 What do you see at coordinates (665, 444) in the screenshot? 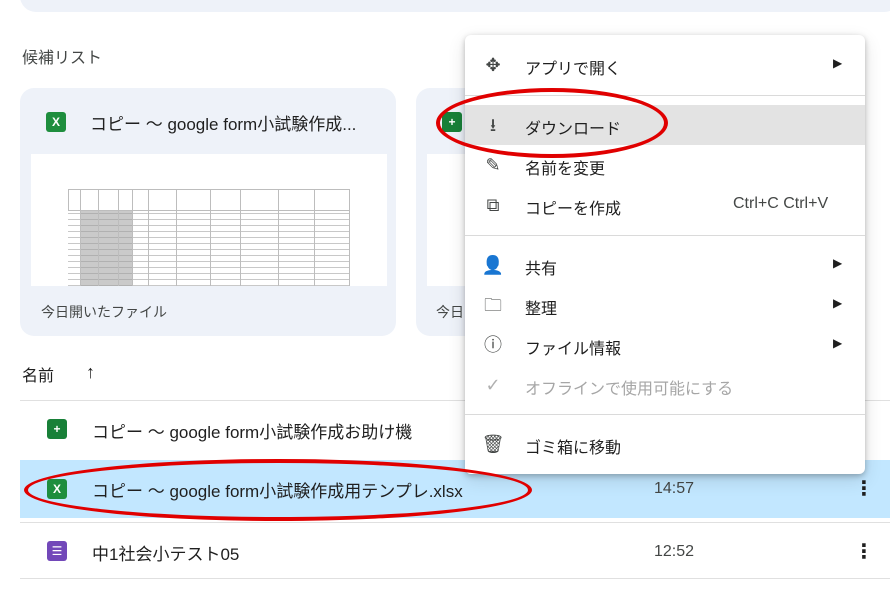
I see `menu-item-move-to-trash: 🗑 ゴミ箱に移動` at bounding box center [665, 444].